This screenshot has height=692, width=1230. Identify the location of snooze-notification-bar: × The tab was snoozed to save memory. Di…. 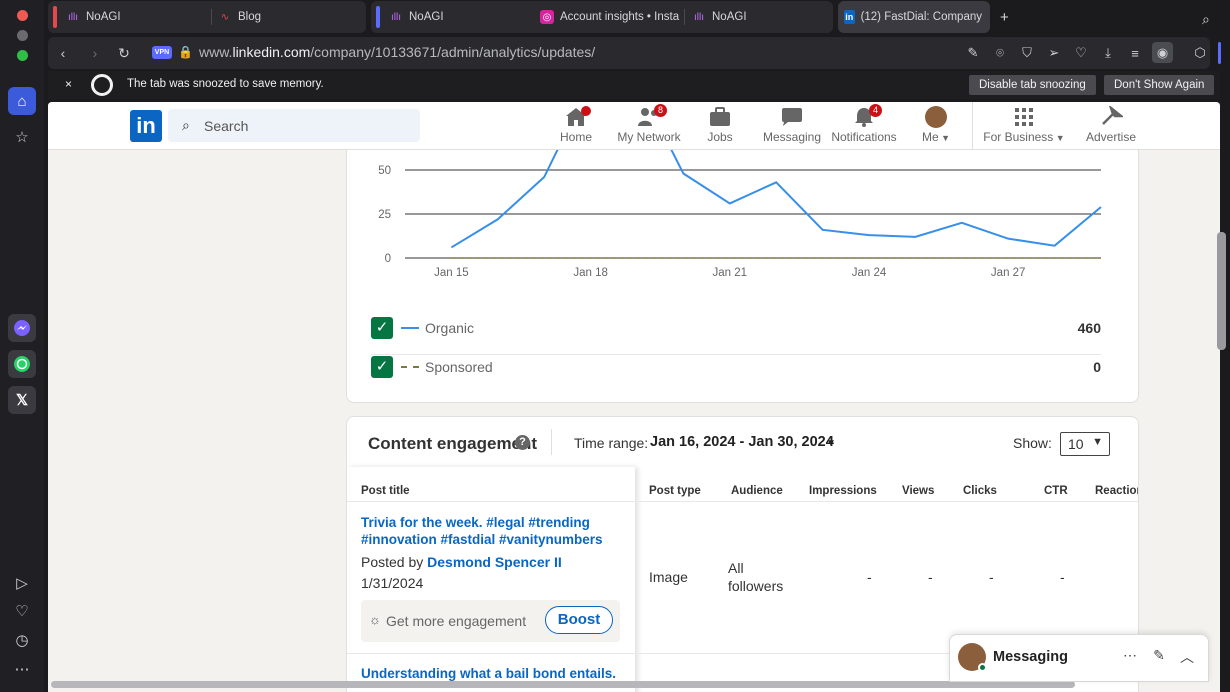
(634, 85).